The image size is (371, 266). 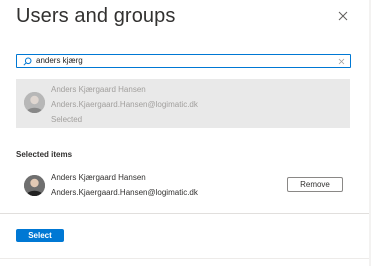 I want to click on close-button, so click(x=343, y=16).